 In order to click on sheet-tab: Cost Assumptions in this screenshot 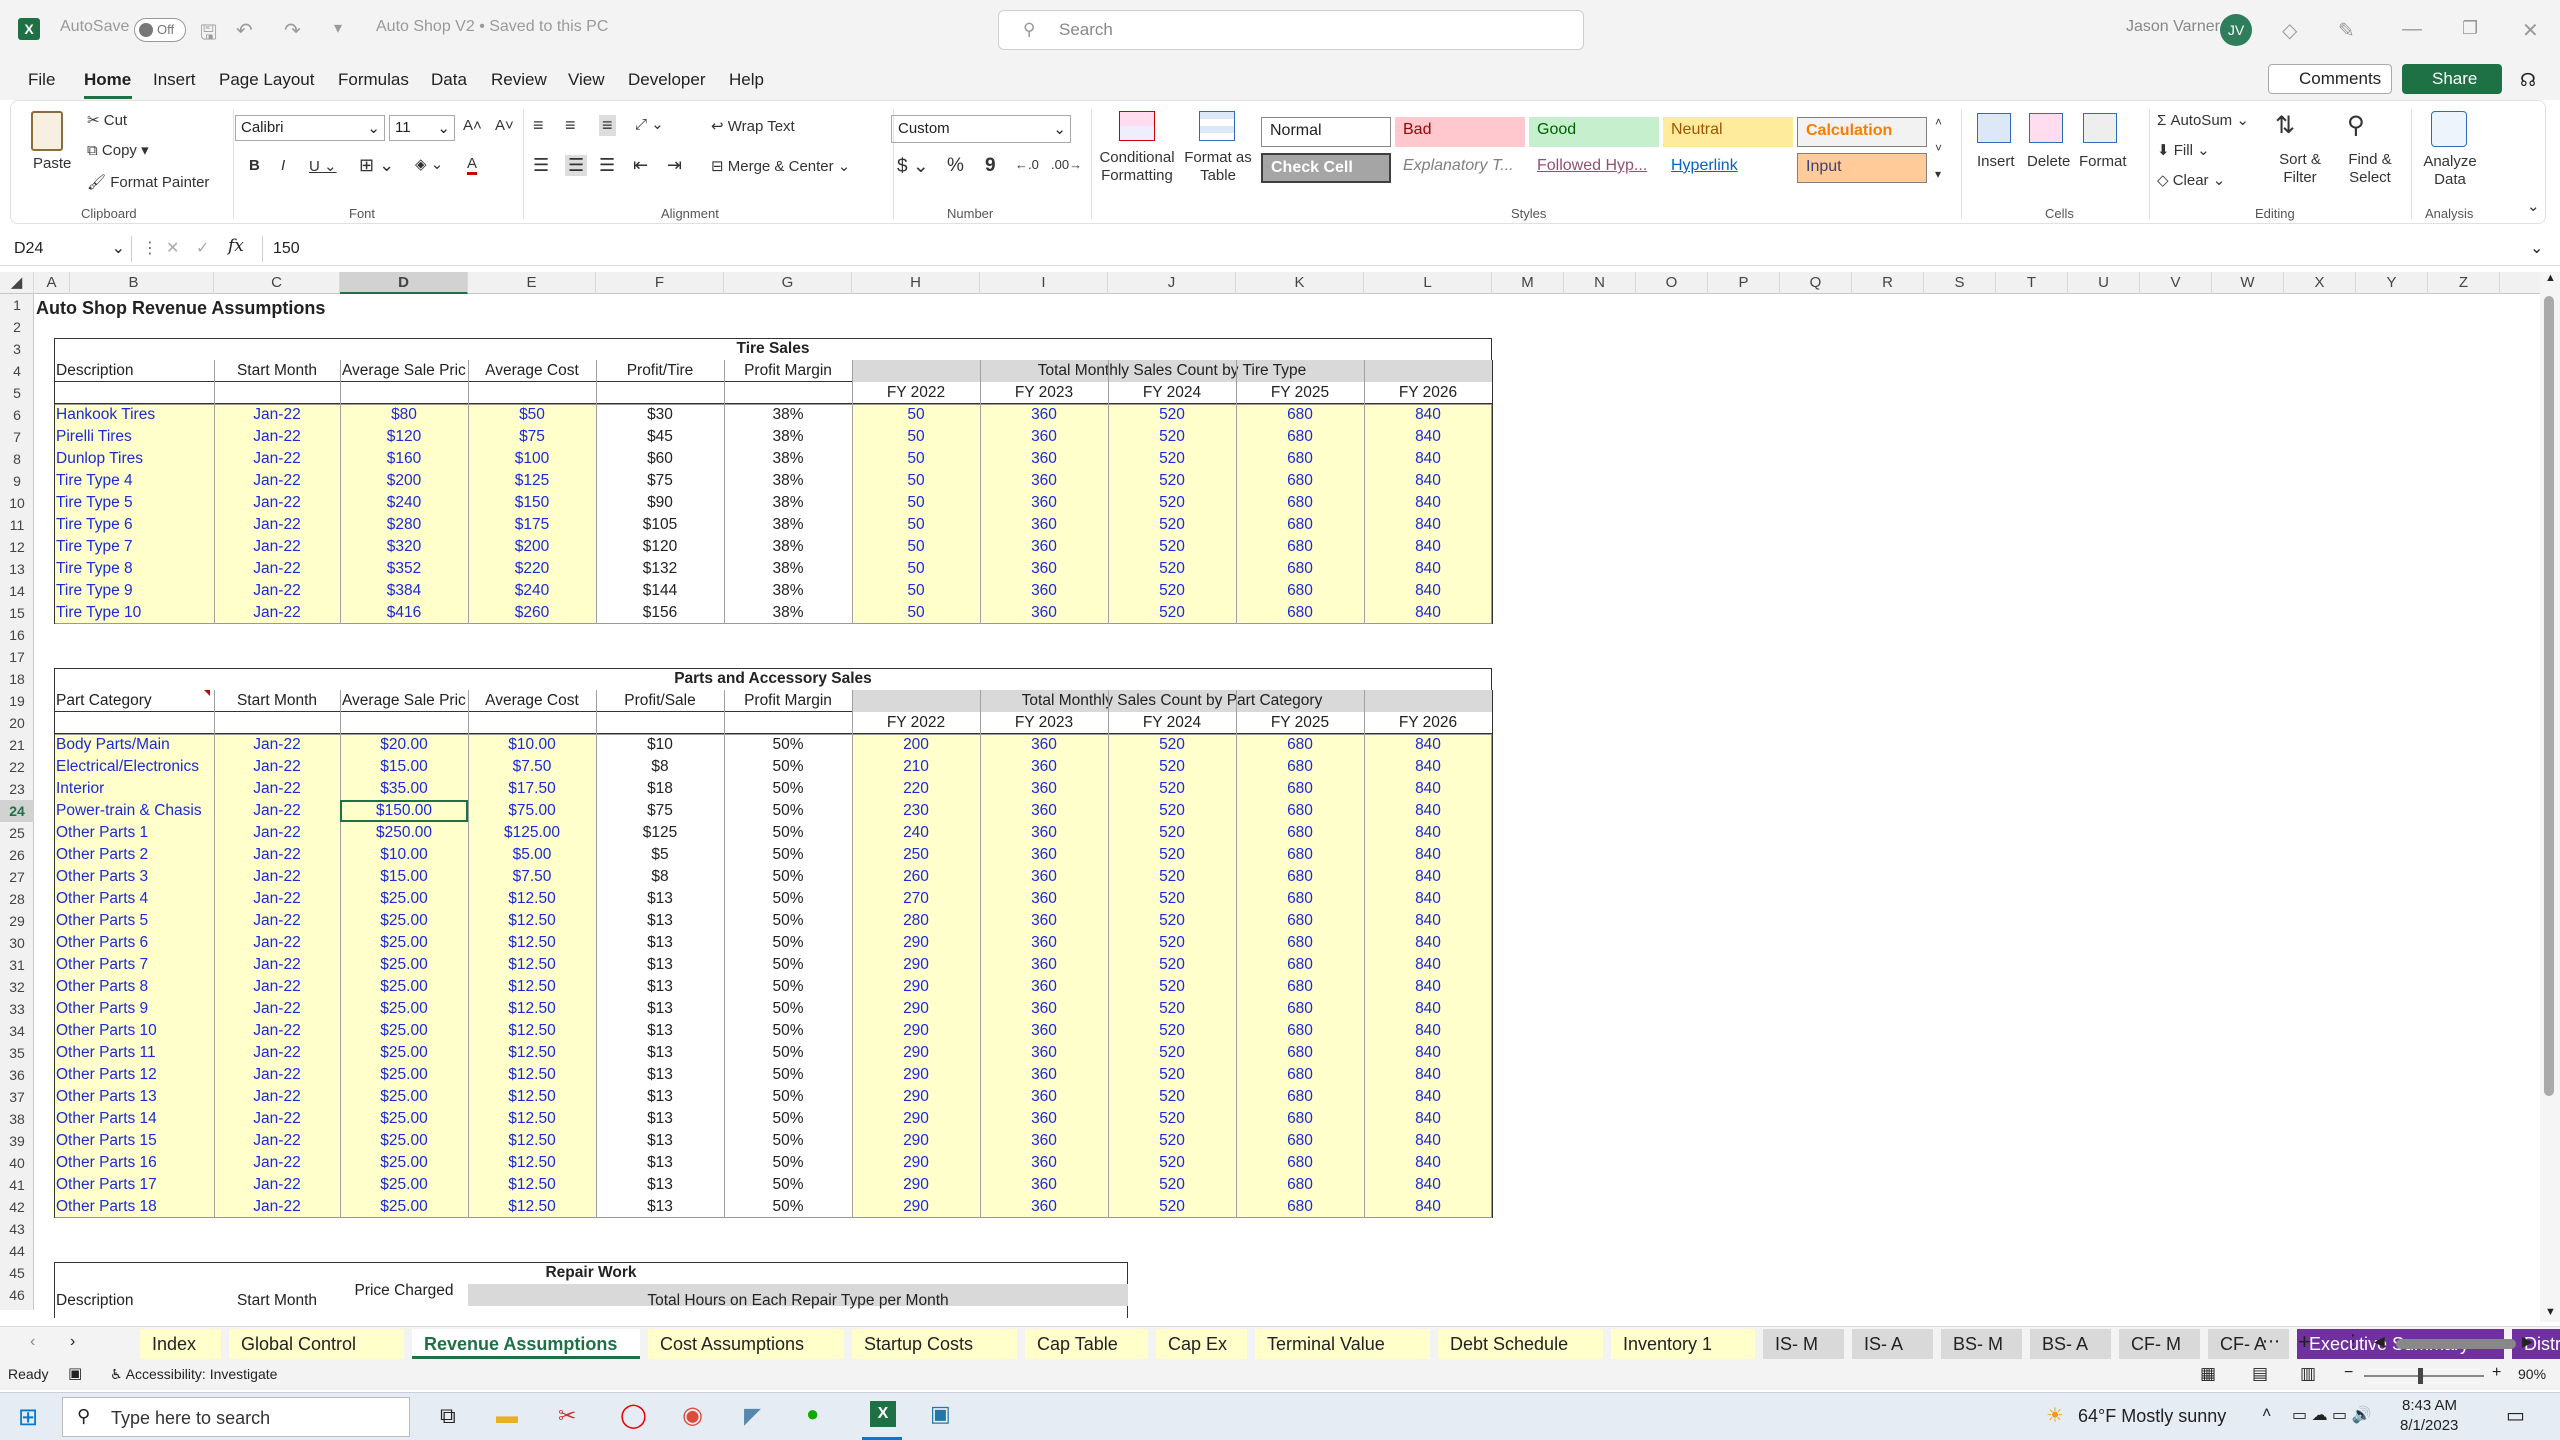, I will do `click(746, 1344)`.